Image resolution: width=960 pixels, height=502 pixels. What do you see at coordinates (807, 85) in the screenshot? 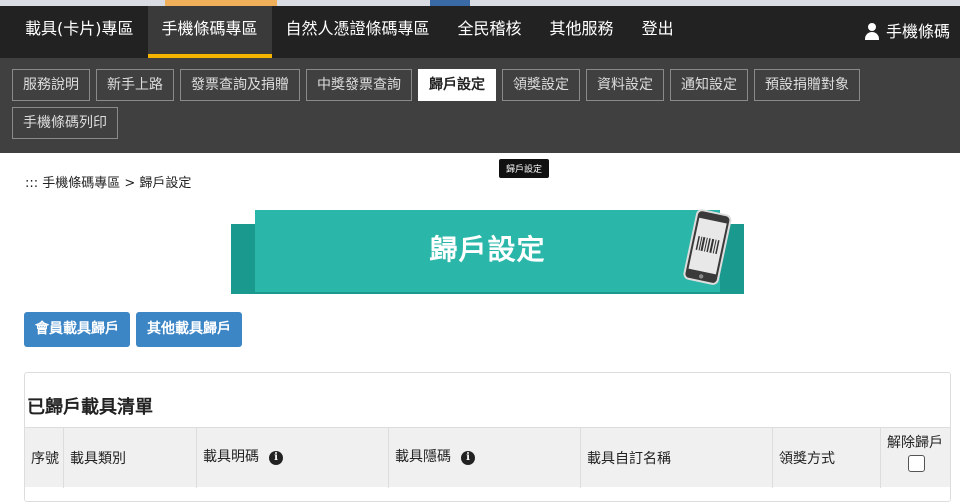
I see `subnav-default-donation: 預設捐贈對象` at bounding box center [807, 85].